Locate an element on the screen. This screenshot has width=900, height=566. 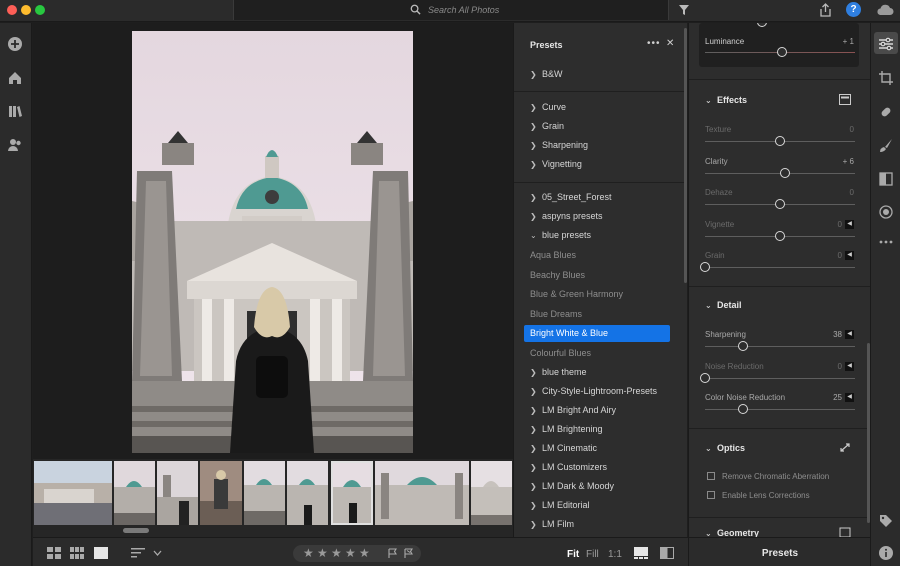
detail-view-icon is located at coordinates (101, 553).